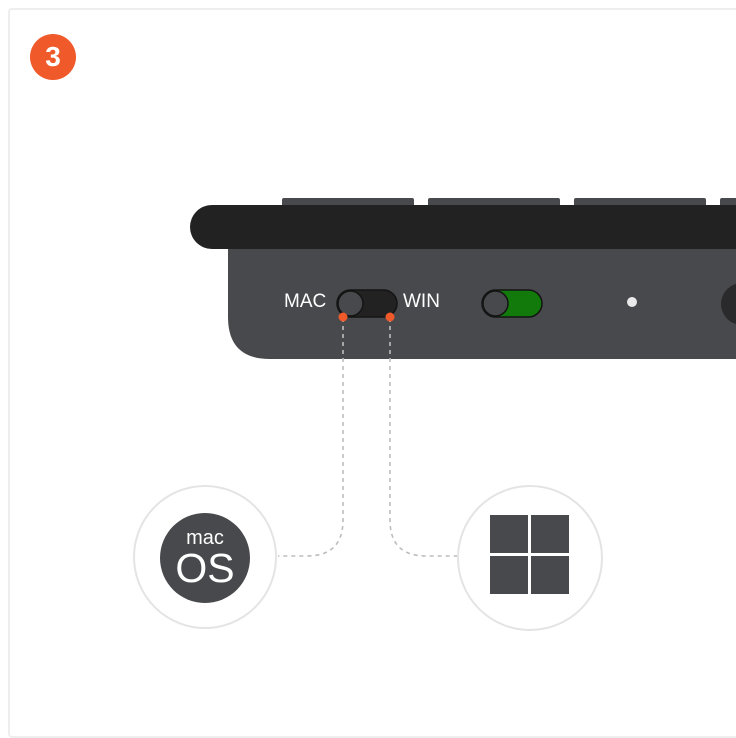 This screenshot has width=736, height=738. What do you see at coordinates (463, 227) in the screenshot?
I see `keyboard-top-bar` at bounding box center [463, 227].